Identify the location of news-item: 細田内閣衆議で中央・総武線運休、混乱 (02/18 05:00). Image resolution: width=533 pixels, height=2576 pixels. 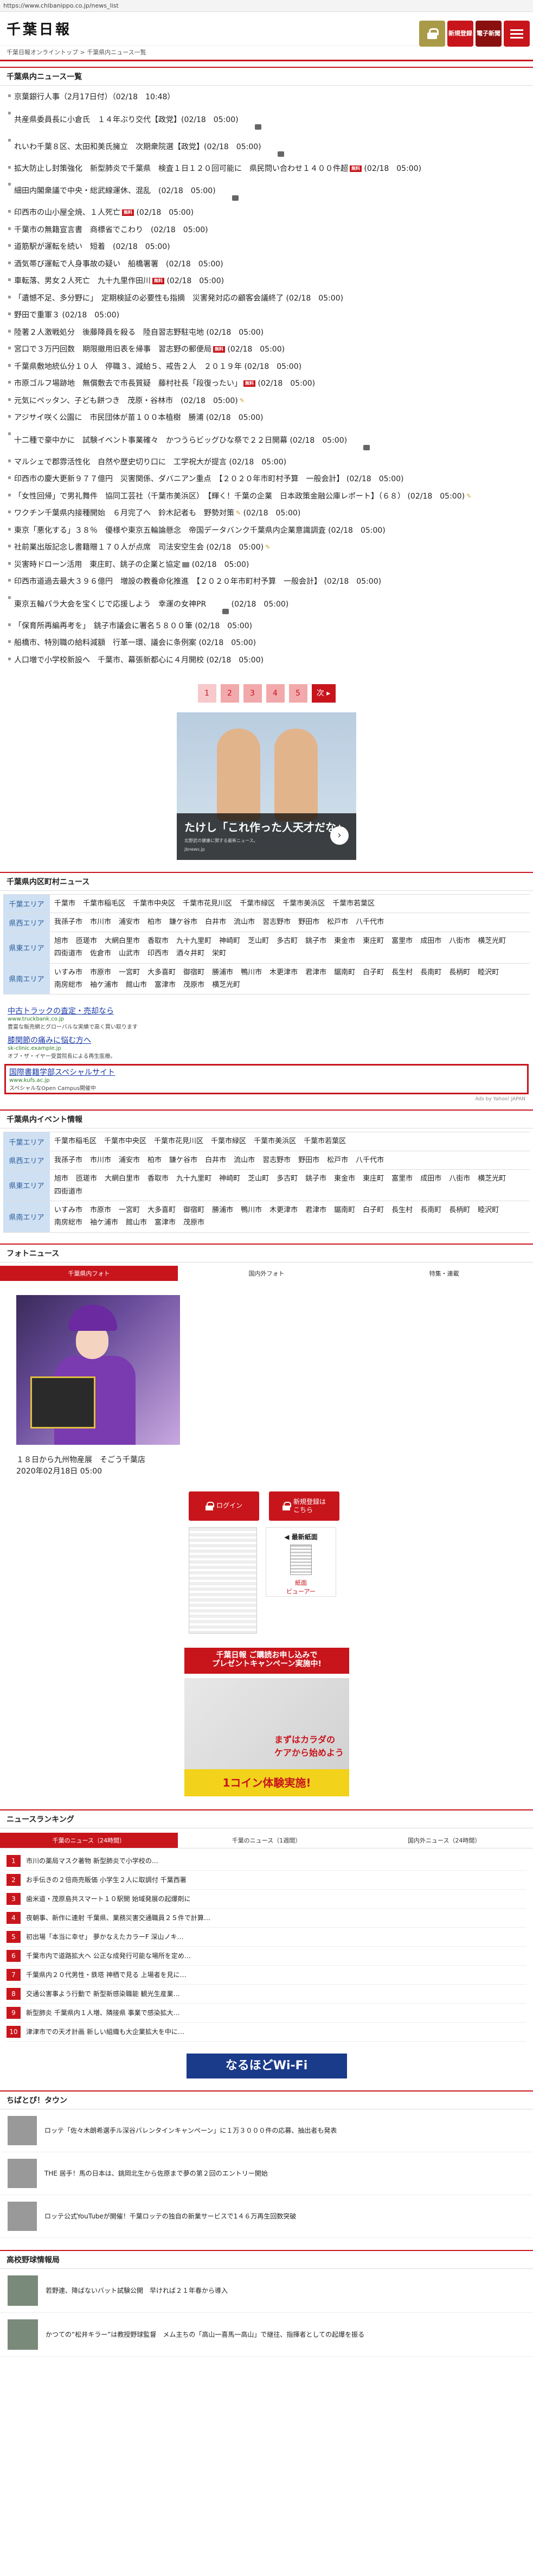
(268, 191).